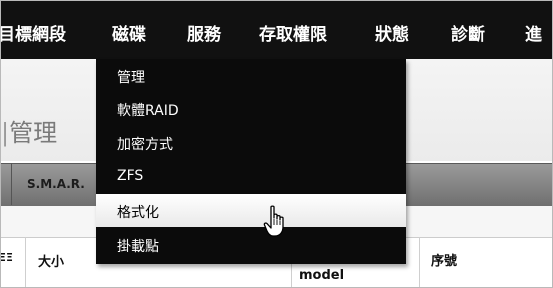 The image size is (553, 288). I want to click on page-title-text: 管理, so click(33, 133).